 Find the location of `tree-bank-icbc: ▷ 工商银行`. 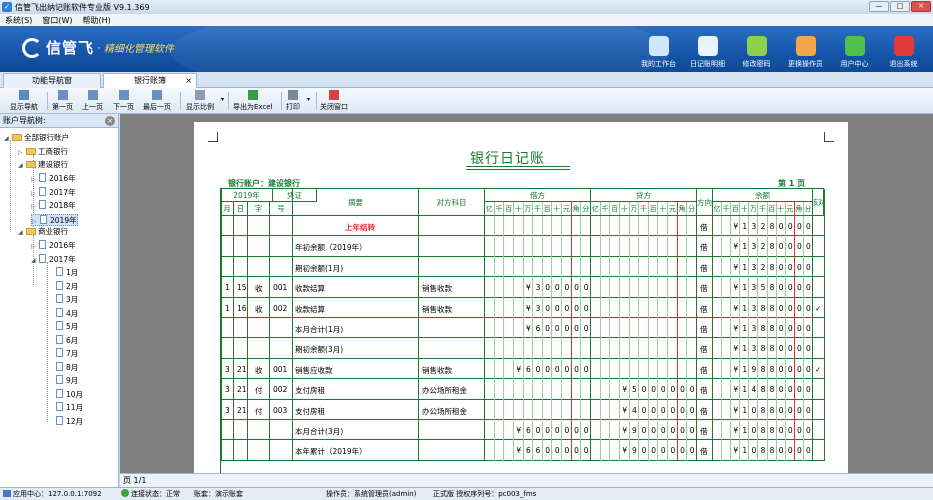

tree-bank-icbc: ▷ 工商银行 is located at coordinates (43, 152).